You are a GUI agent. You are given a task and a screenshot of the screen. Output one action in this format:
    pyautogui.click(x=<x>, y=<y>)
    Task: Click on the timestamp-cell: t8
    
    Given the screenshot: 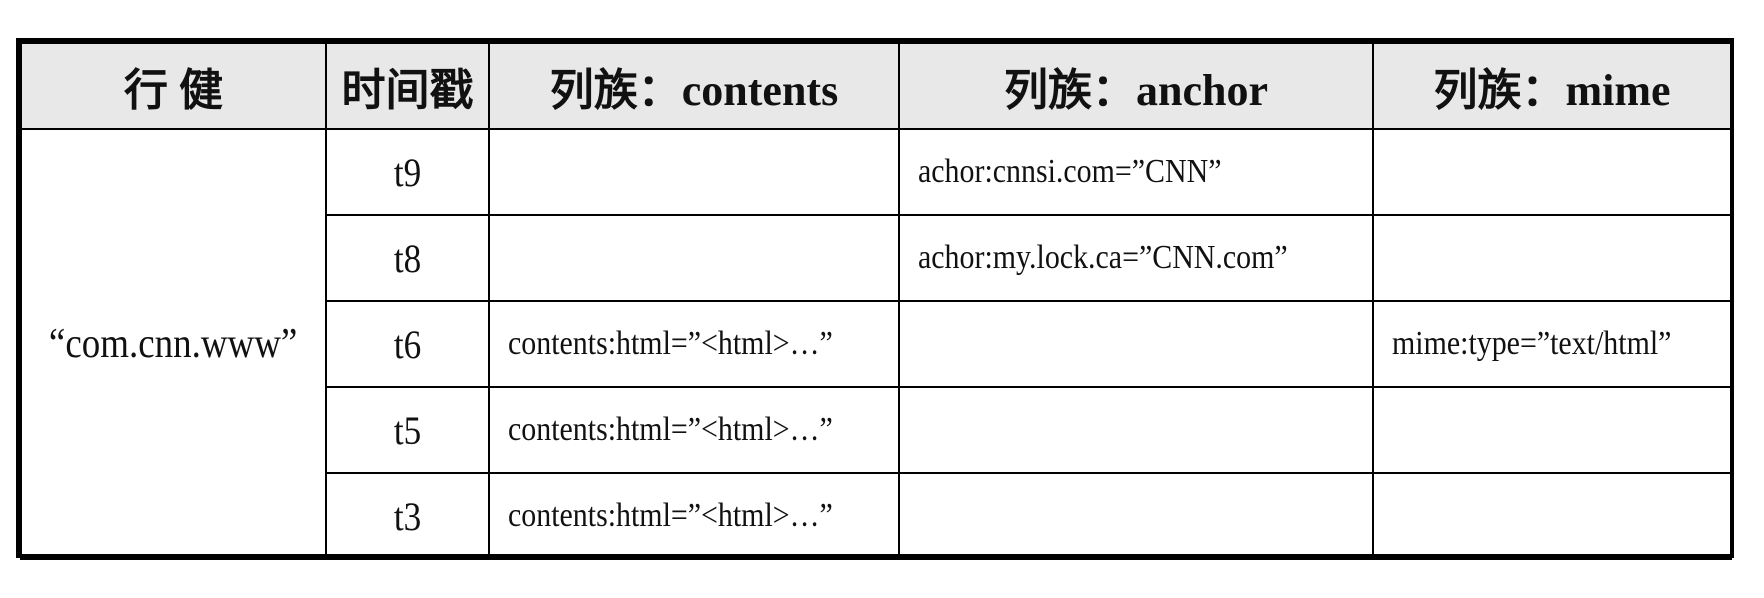 What is the action you would take?
    pyautogui.click(x=407, y=258)
    